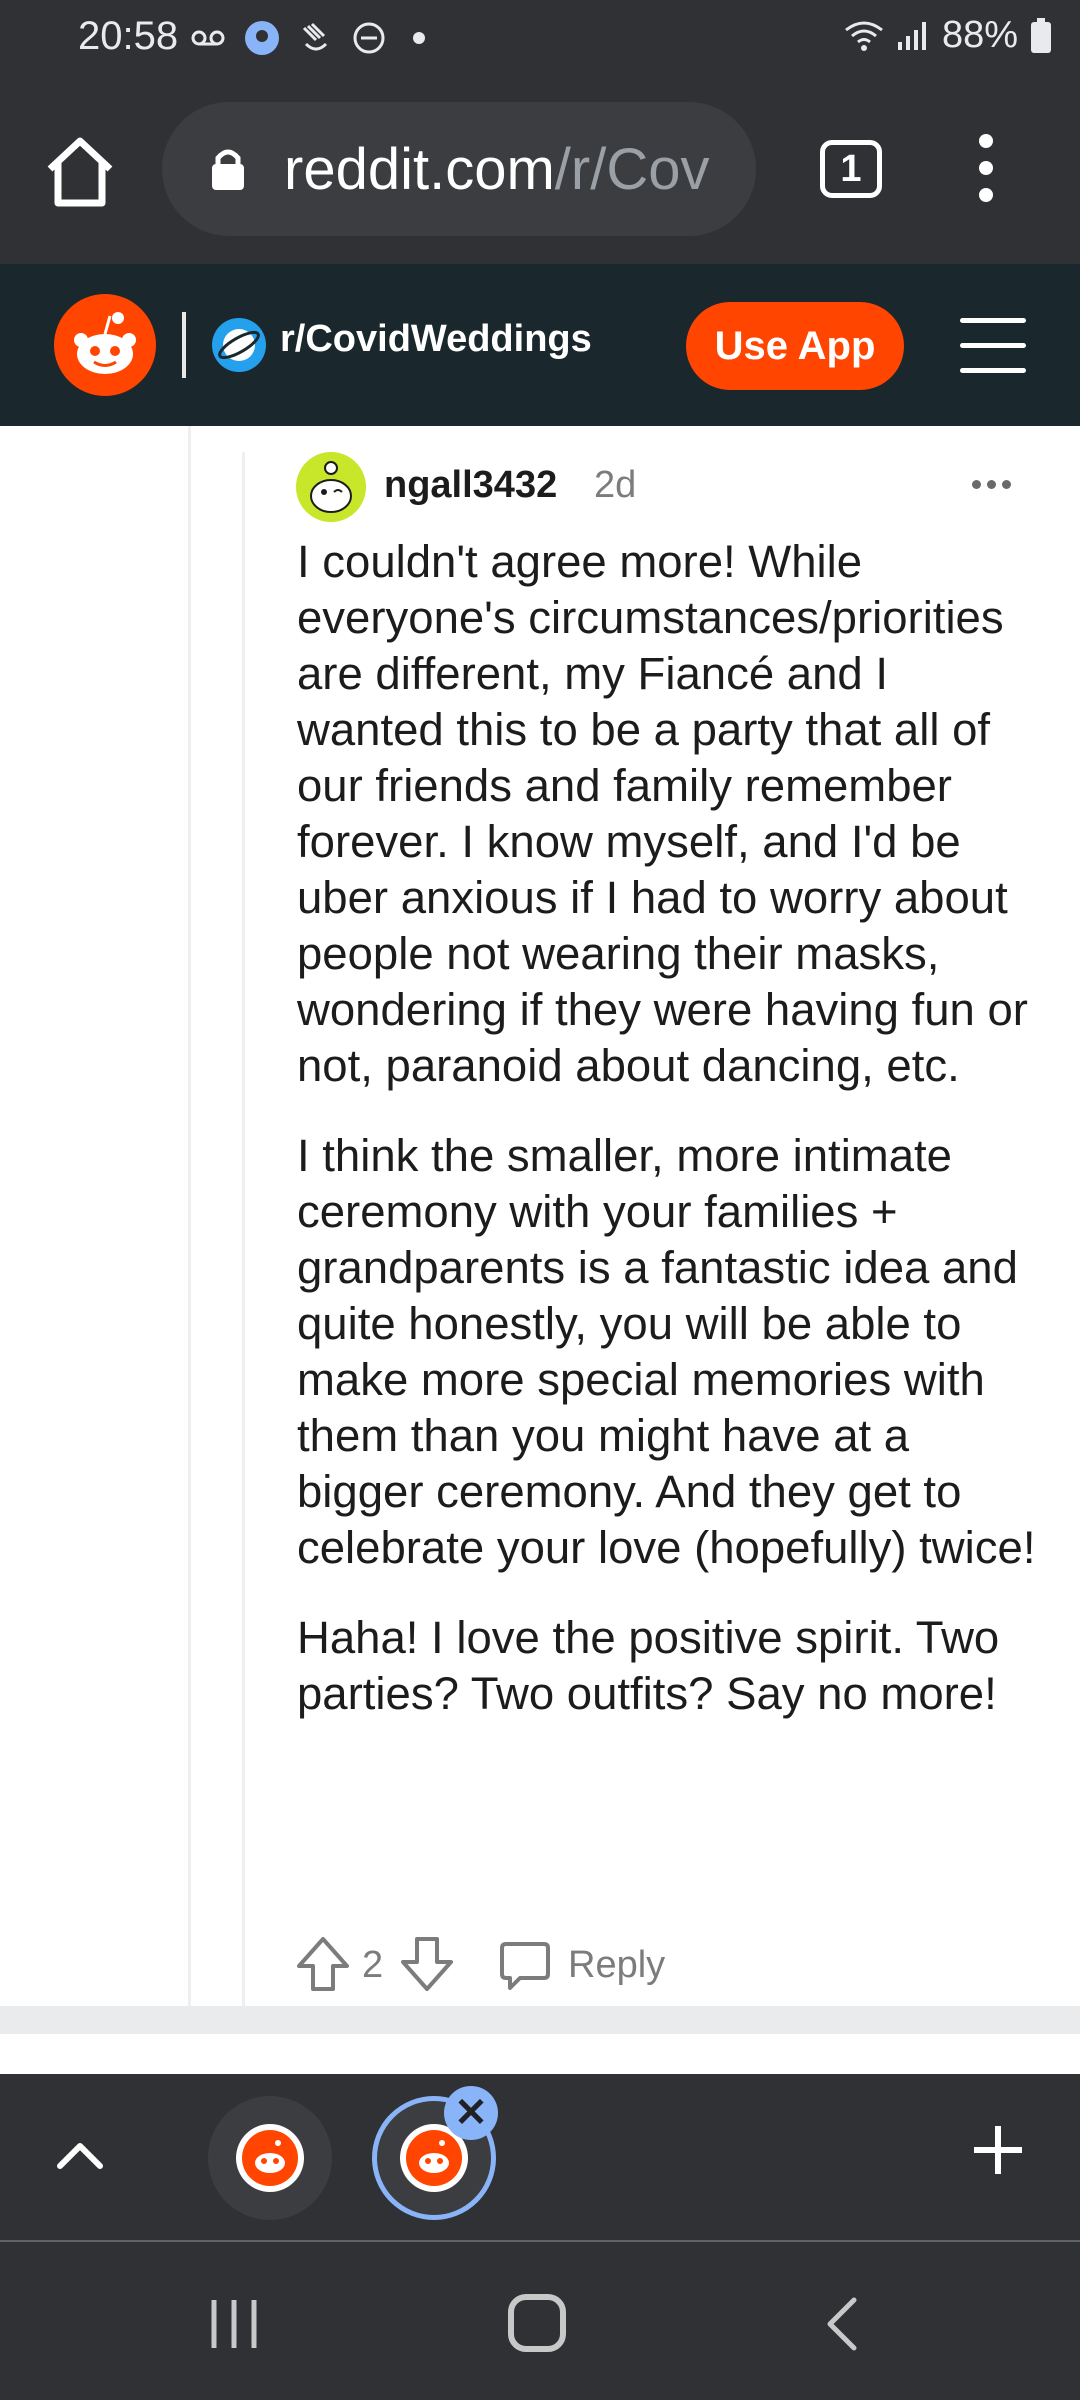 The image size is (1080, 2400). What do you see at coordinates (315, 36) in the screenshot?
I see `gesture-icon` at bounding box center [315, 36].